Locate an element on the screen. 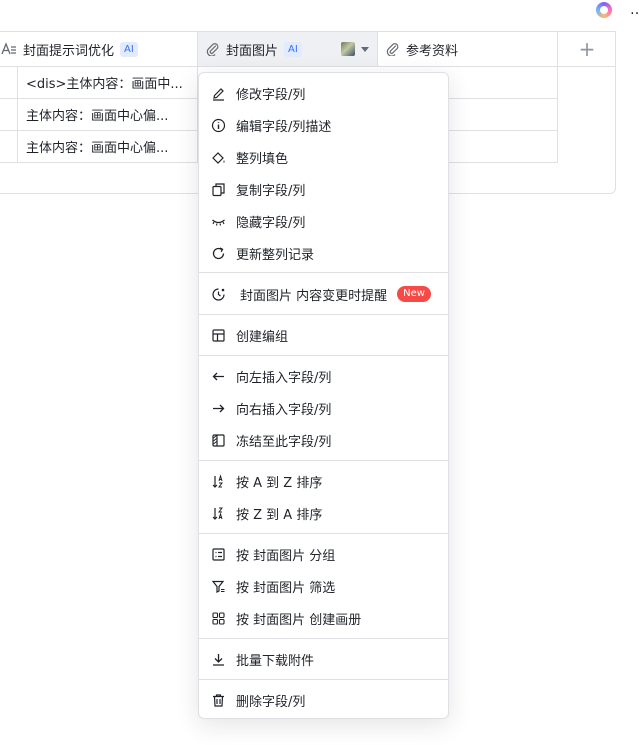 The image size is (639, 745). add-column-button: + is located at coordinates (587, 49).